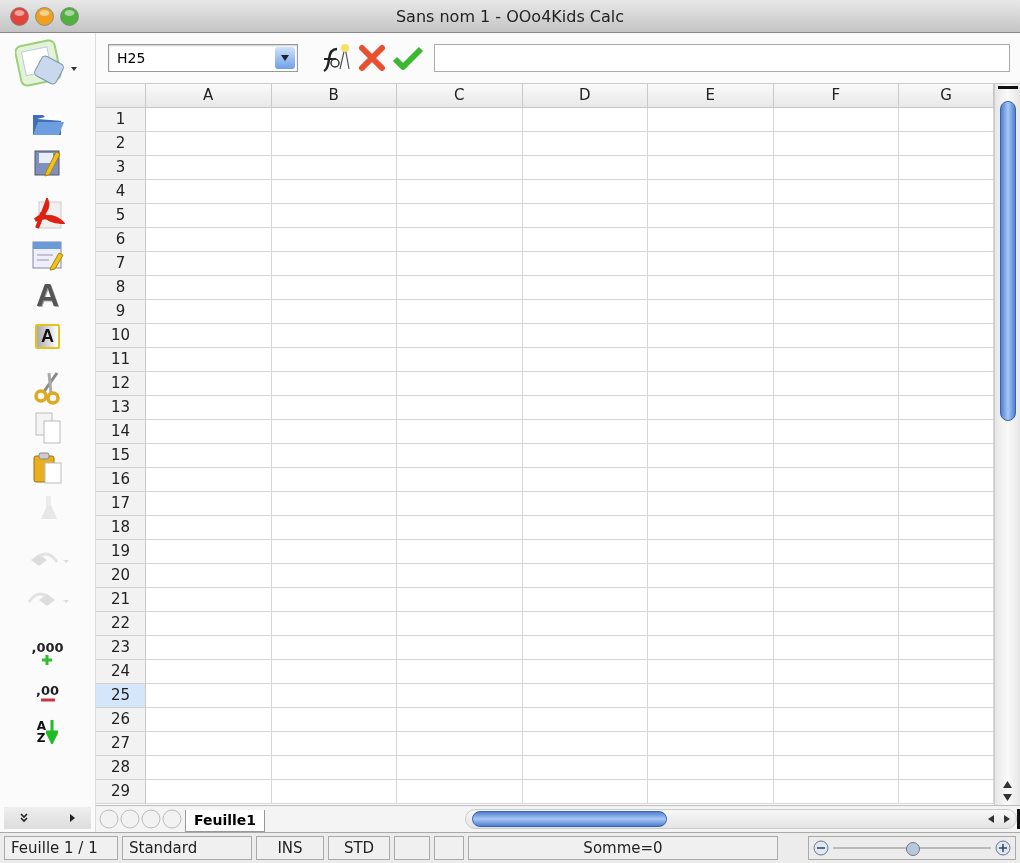  What do you see at coordinates (121, 263) in the screenshot?
I see `row-header: 7` at bounding box center [121, 263].